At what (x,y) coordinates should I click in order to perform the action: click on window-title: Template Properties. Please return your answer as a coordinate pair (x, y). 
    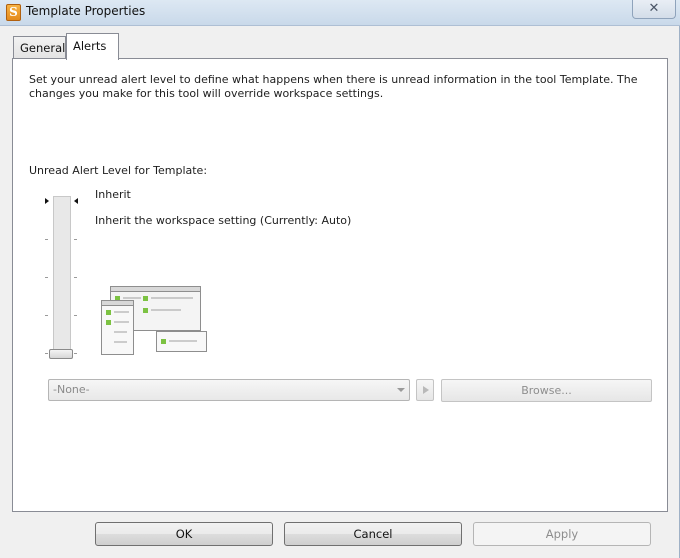
    Looking at the image, I should click on (86, 11).